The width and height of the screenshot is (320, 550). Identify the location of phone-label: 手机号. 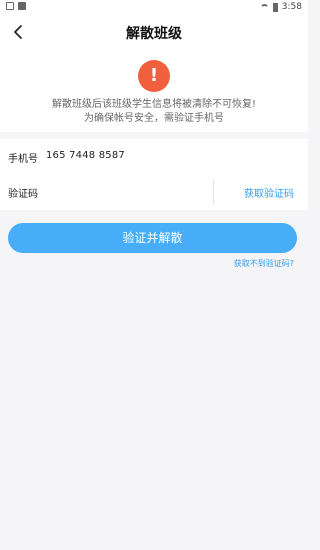
(23, 159).